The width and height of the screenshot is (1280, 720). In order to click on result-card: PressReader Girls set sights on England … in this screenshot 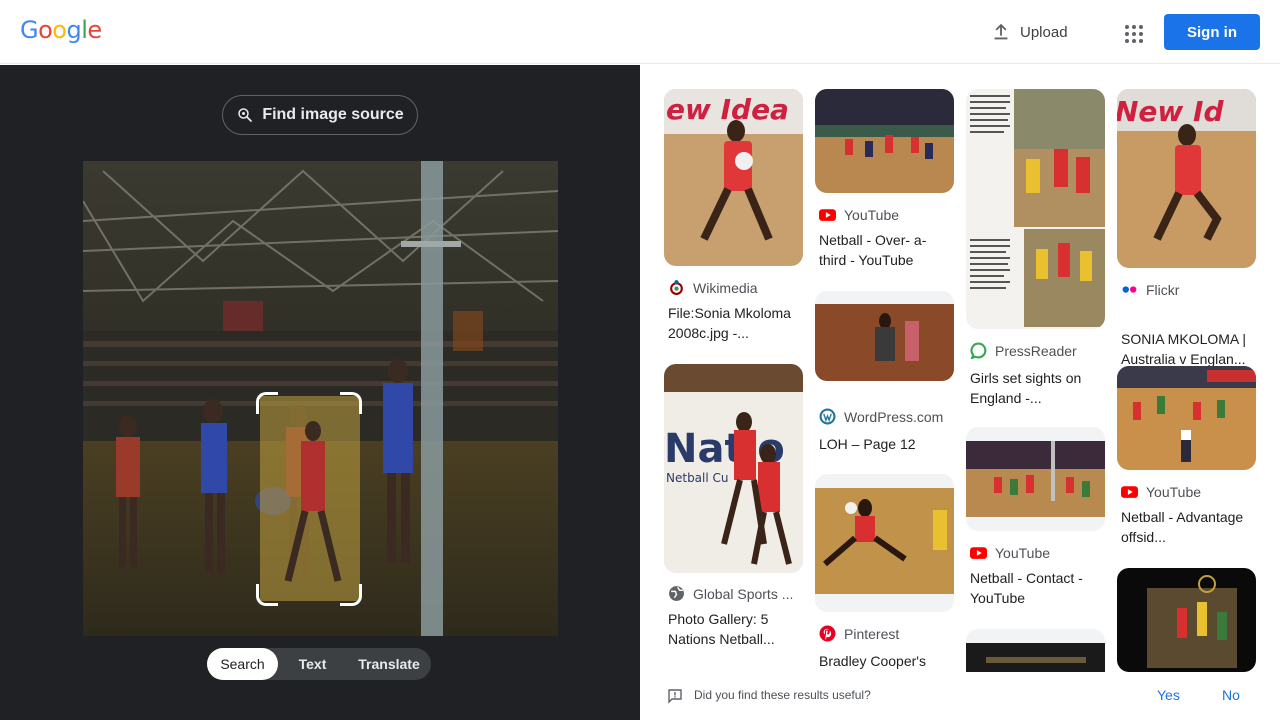, I will do `click(1035, 251)`.